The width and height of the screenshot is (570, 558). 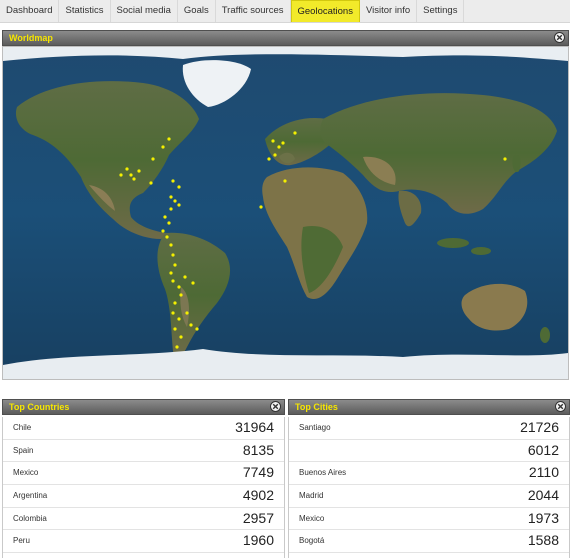 What do you see at coordinates (254, 427) in the screenshot?
I see `country-visits: 31964` at bounding box center [254, 427].